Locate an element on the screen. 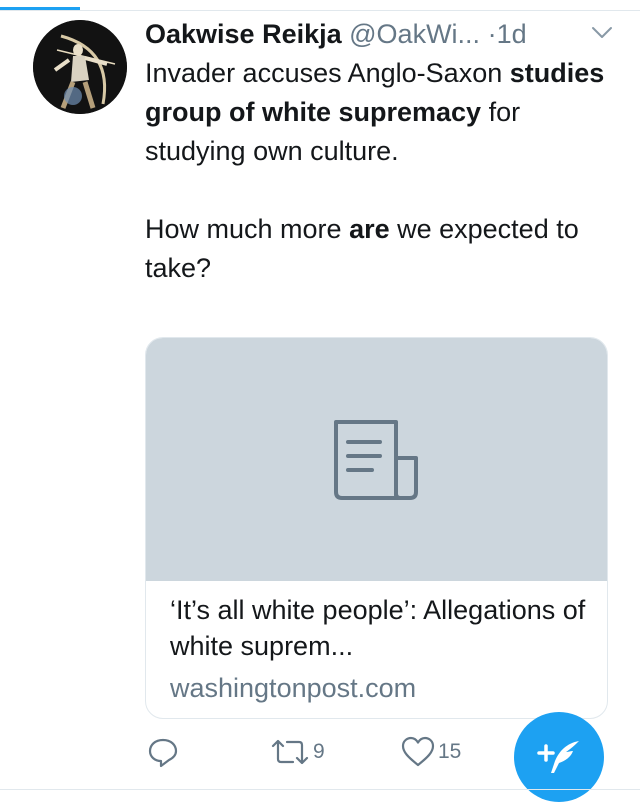 The height and width of the screenshot is (802, 640). tweet-header: Oakwise Reikja @OakWi... ·1d is located at coordinates (380, 34).